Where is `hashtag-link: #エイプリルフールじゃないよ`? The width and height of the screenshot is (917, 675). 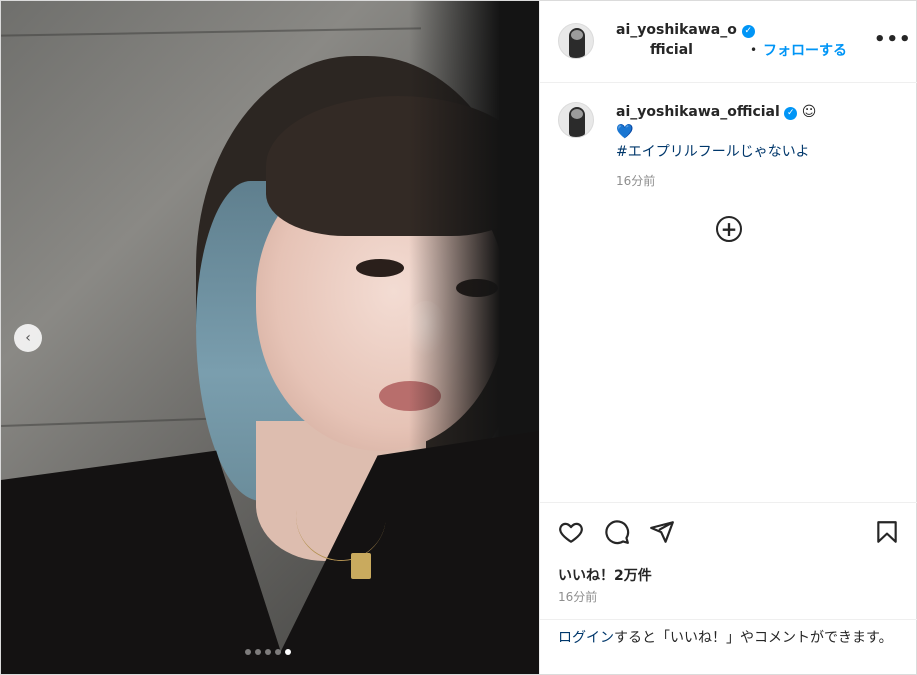
hashtag-link: #エイプリルフールじゃないよ is located at coordinates (712, 152).